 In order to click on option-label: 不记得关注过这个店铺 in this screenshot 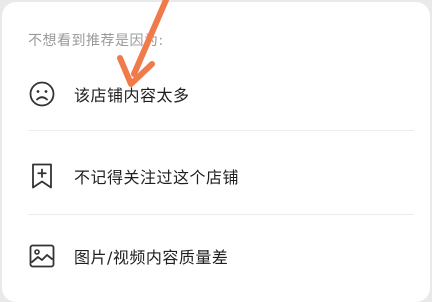, I will do `click(157, 177)`.